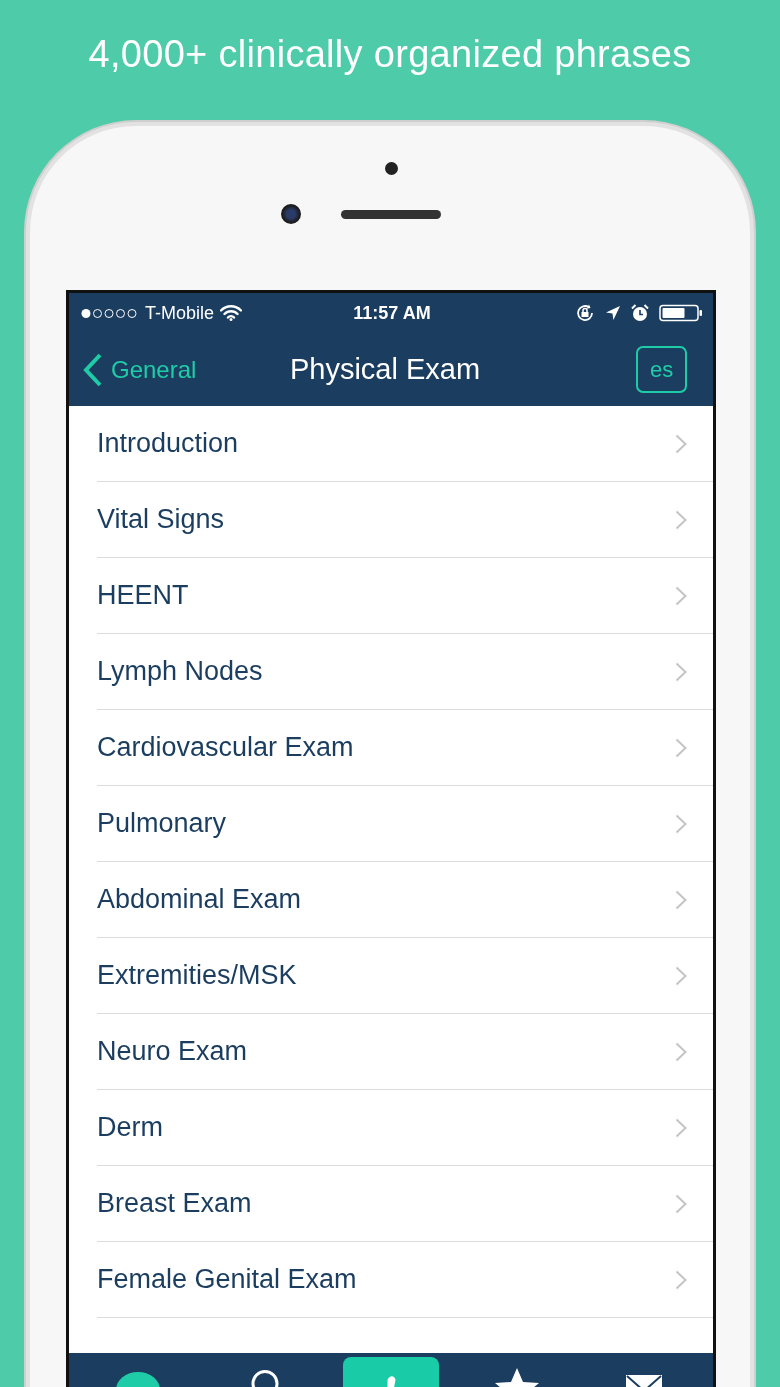  What do you see at coordinates (391, 168) in the screenshot?
I see `sensor-icon` at bounding box center [391, 168].